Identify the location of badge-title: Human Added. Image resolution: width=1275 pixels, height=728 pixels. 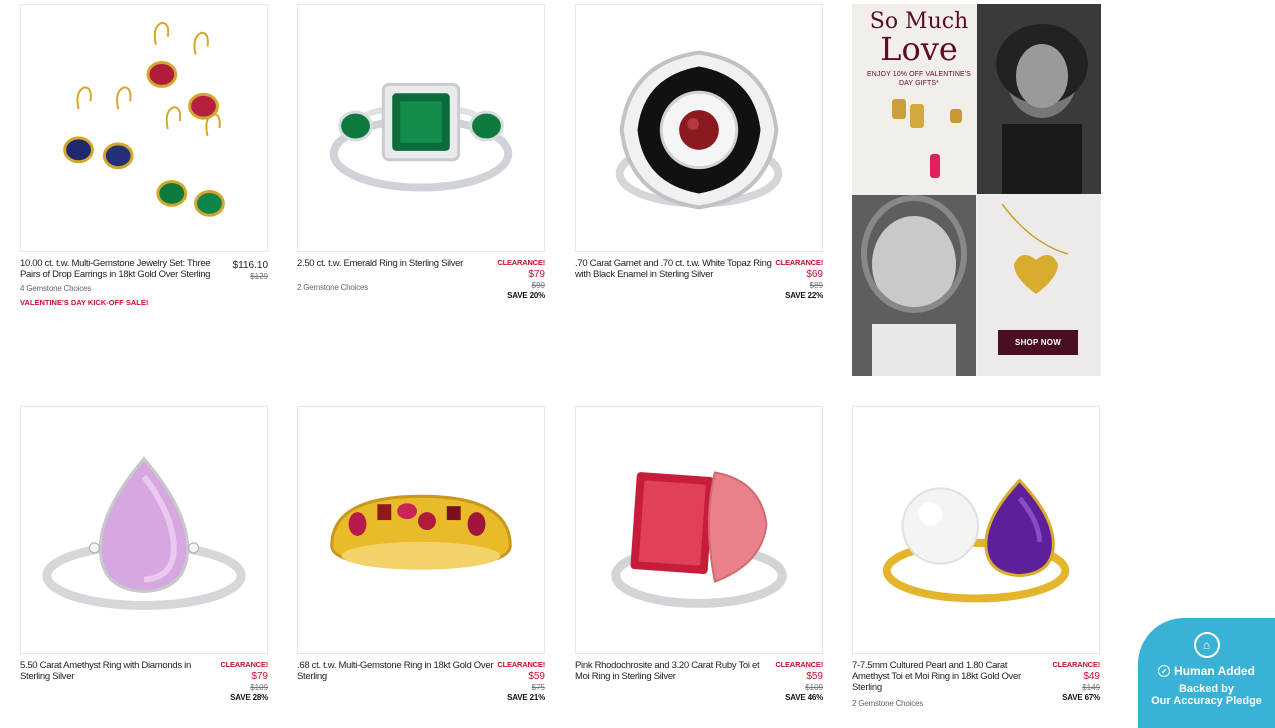
(1214, 671).